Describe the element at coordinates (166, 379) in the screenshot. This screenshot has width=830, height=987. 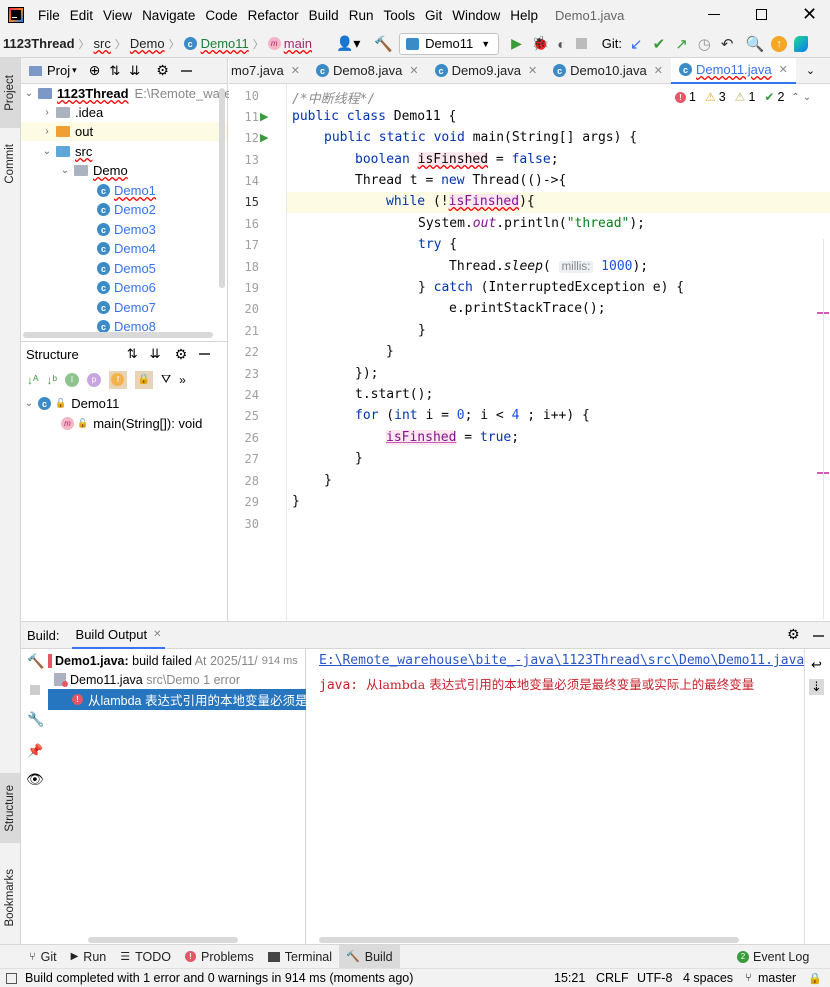
I see `filter-icon: ⛛` at that location.